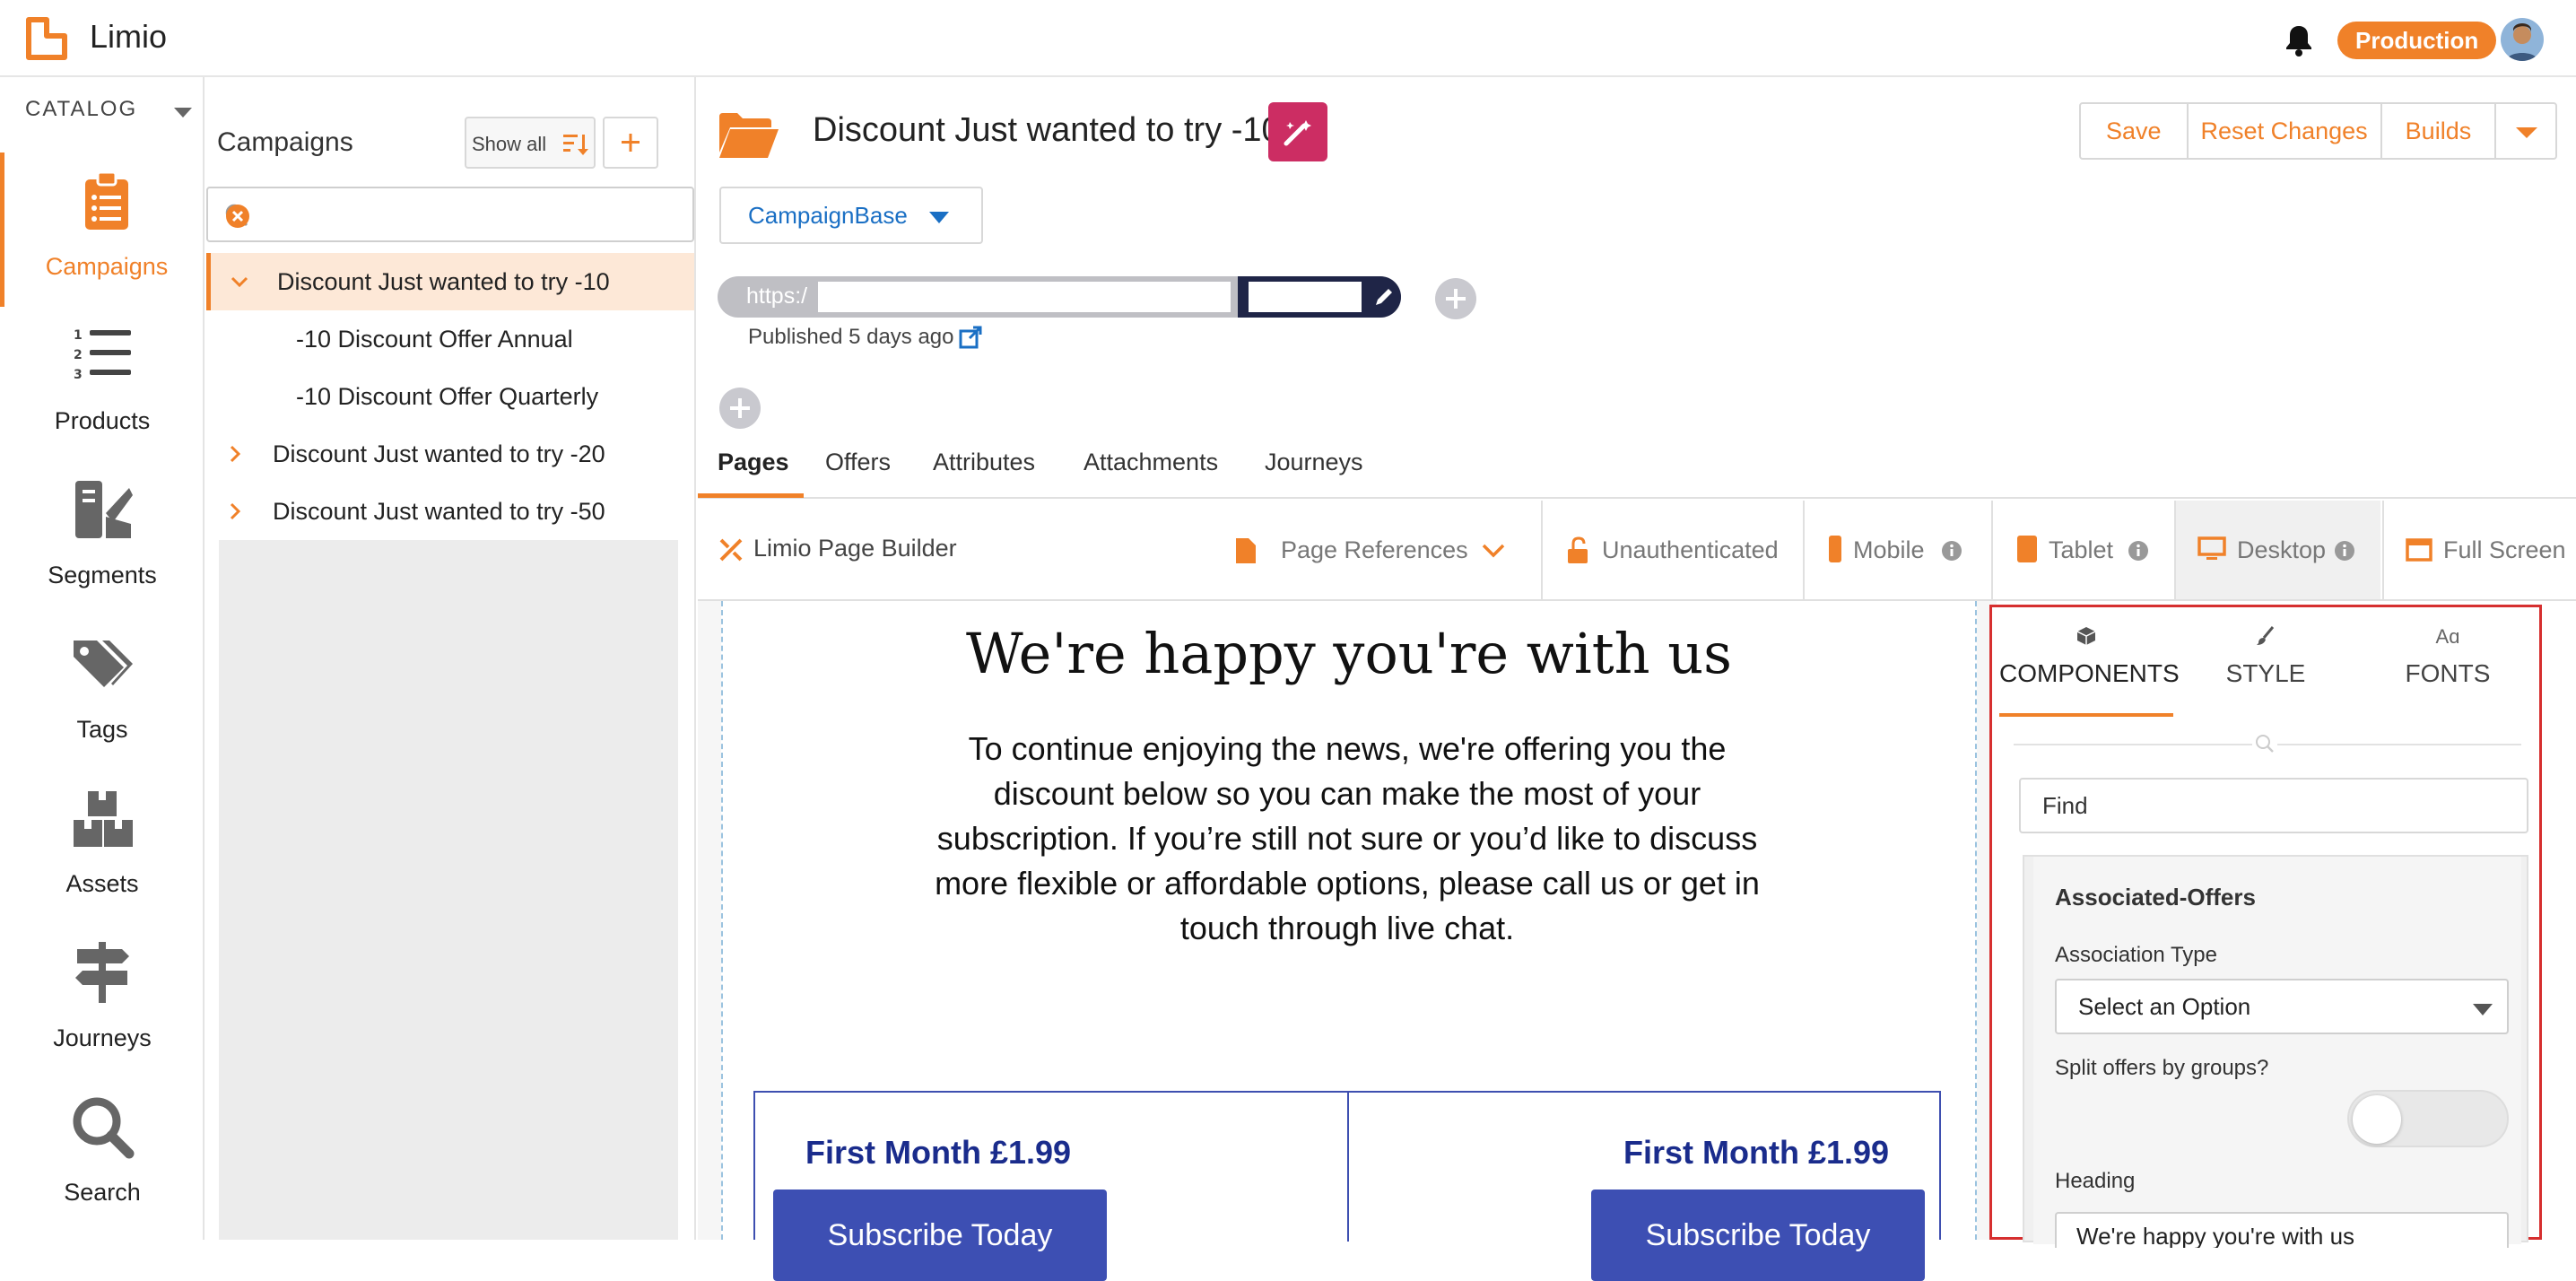  What do you see at coordinates (2285, 131) in the screenshot?
I see `reset-changes-button: Reset Changes` at bounding box center [2285, 131].